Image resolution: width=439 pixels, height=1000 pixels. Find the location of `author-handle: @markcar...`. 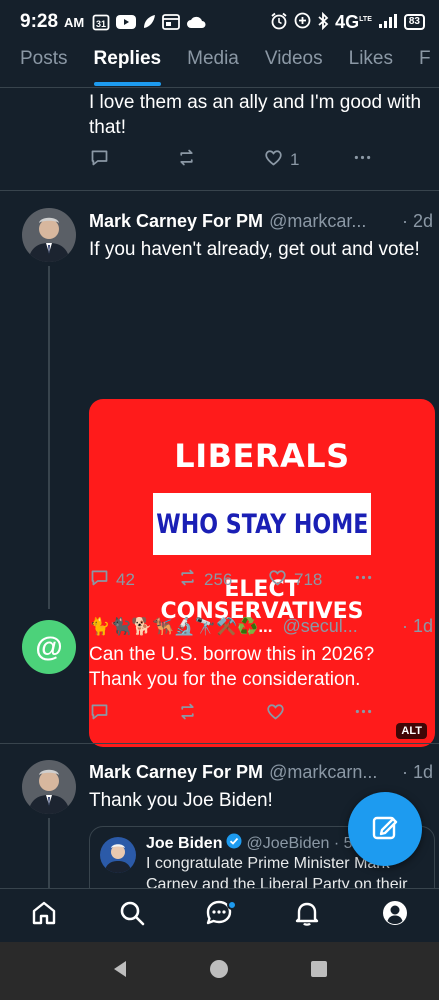

author-handle: @markcar... is located at coordinates (317, 221).